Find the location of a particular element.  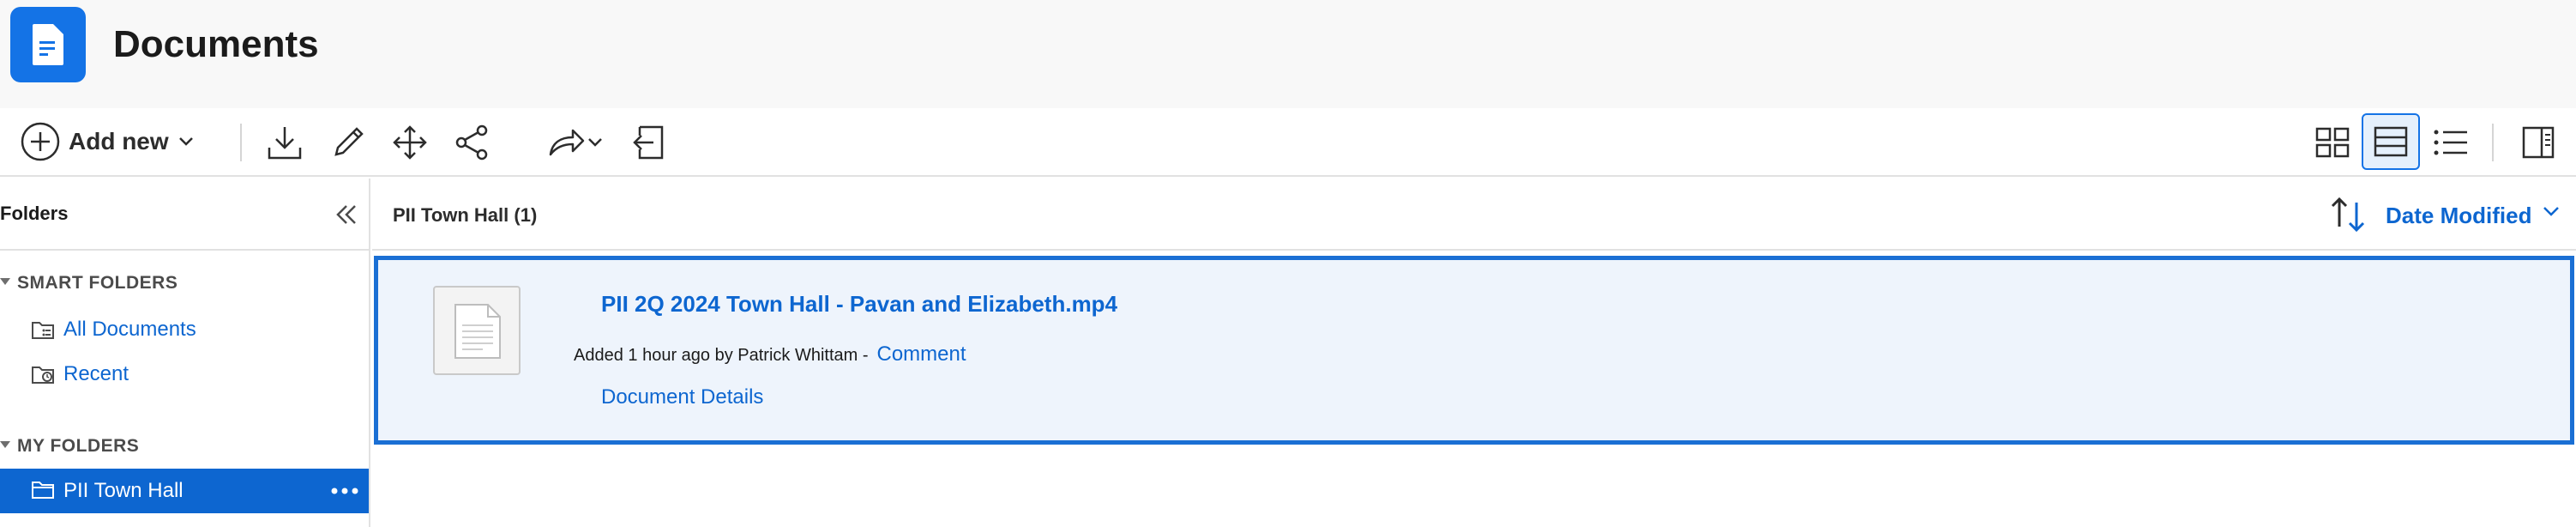

move-icon is located at coordinates (410, 142).